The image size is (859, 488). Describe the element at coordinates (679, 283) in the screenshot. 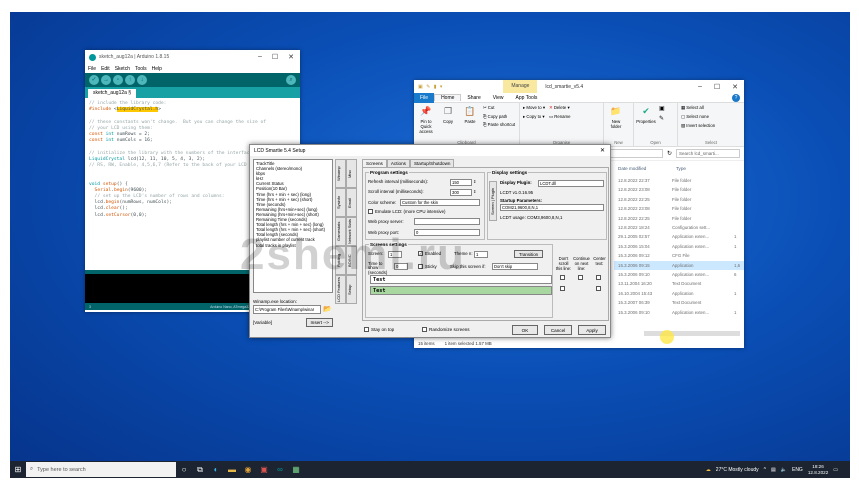

I see `file-row: 13.11.2004 16:20 Text Document` at that location.